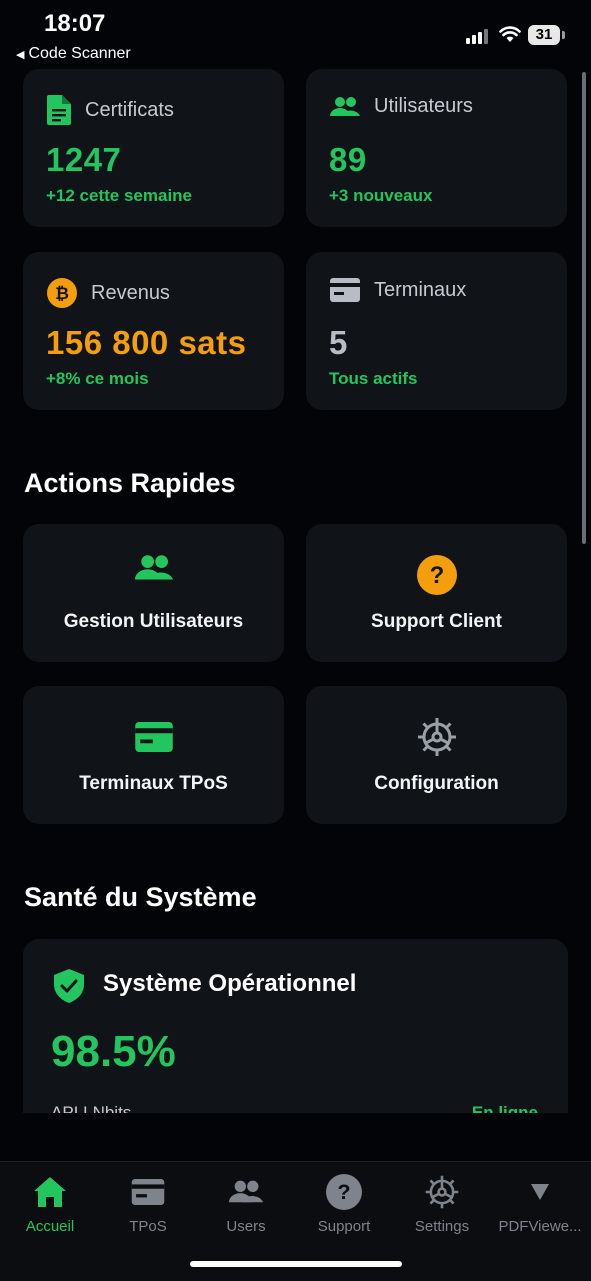  I want to click on shield-check-icon, so click(69, 986).